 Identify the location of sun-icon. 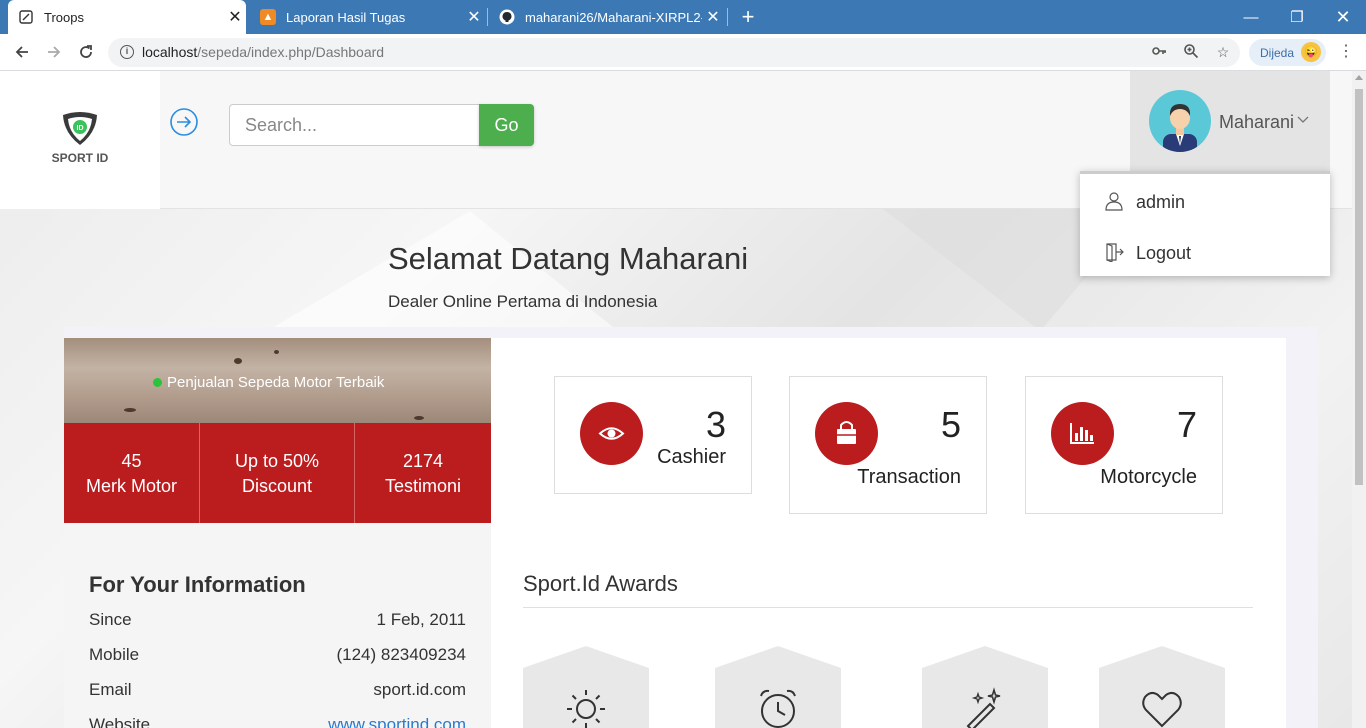
(586, 709).